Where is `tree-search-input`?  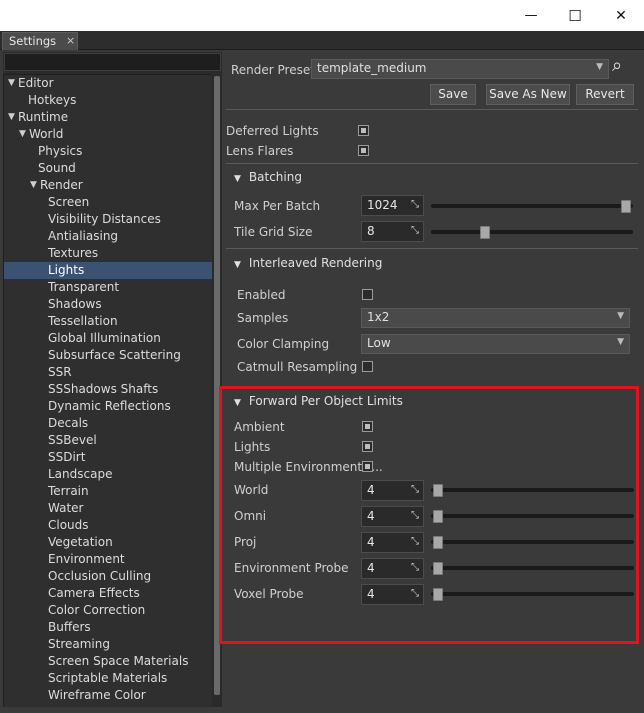
tree-search-input is located at coordinates (112, 62).